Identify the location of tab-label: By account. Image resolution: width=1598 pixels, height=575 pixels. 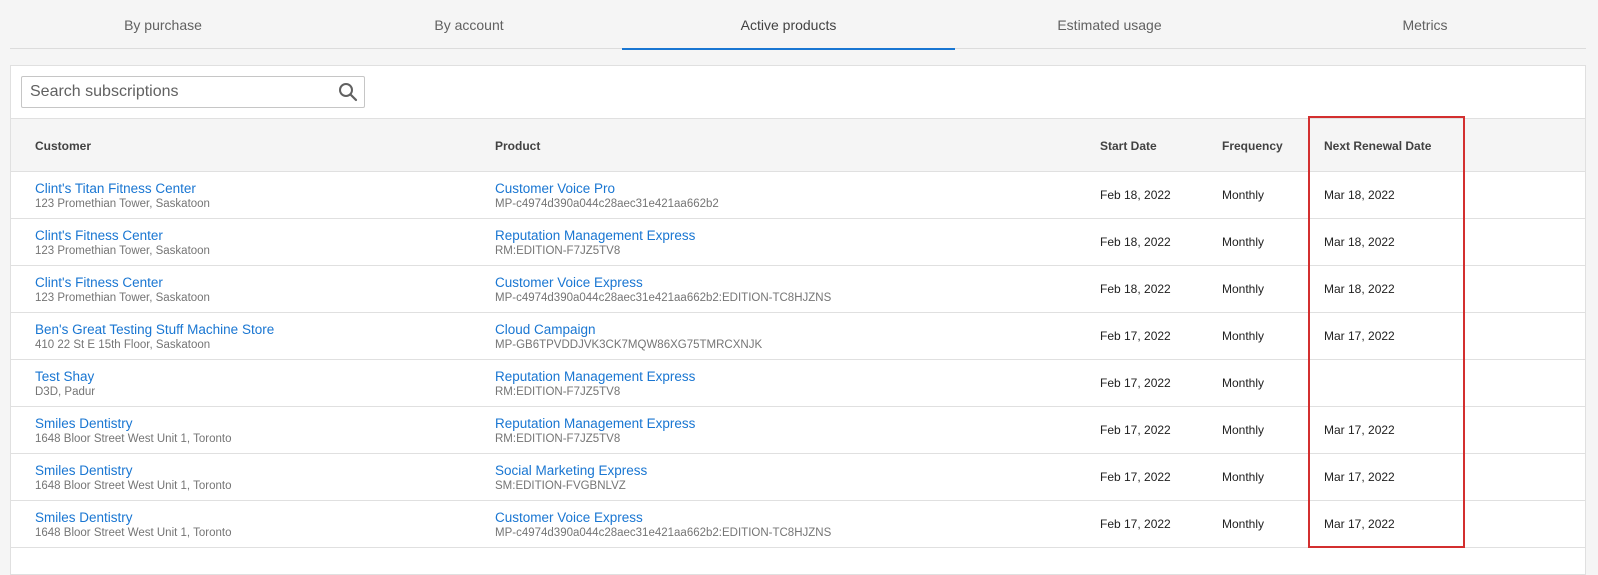
(469, 24).